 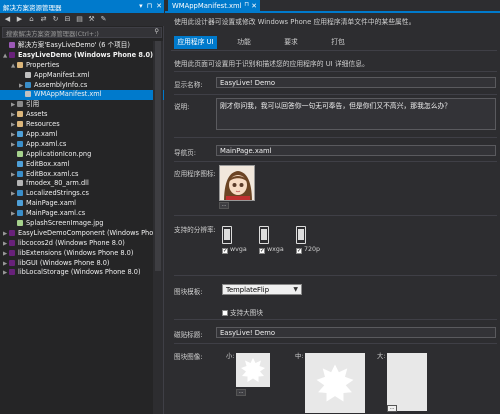 I want to click on solution-explorer-title: 解决方案资源管理器, so click(x=32, y=8).